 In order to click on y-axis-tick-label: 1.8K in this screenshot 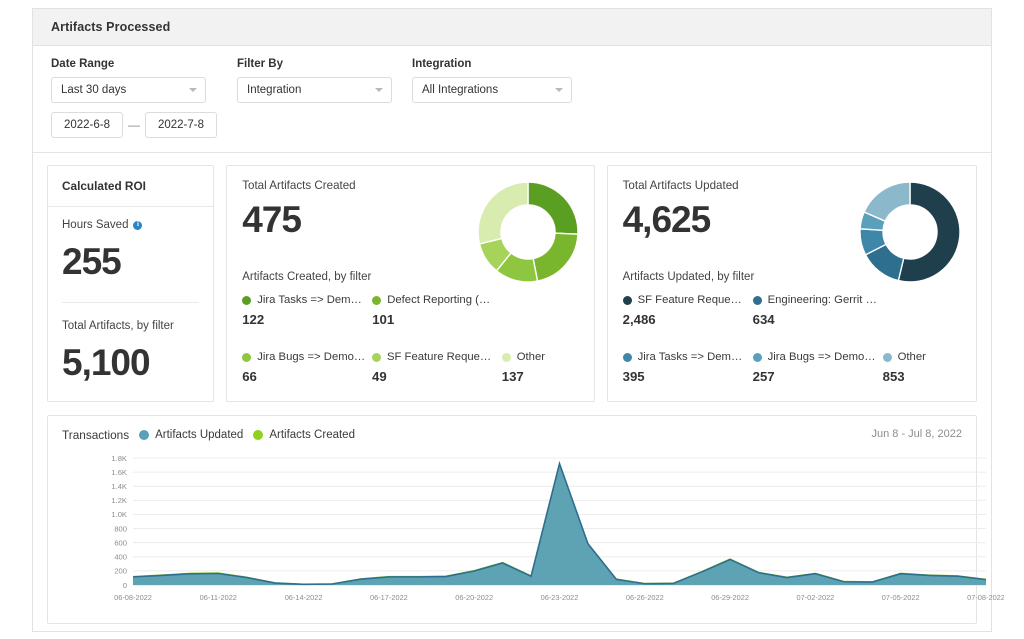, I will do `click(119, 458)`.